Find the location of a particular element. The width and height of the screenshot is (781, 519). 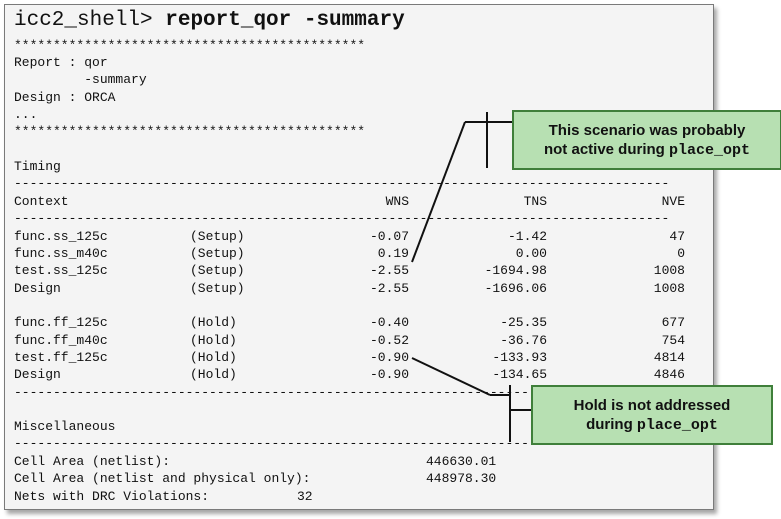

hold-callout-text: during is located at coordinates (611, 424).